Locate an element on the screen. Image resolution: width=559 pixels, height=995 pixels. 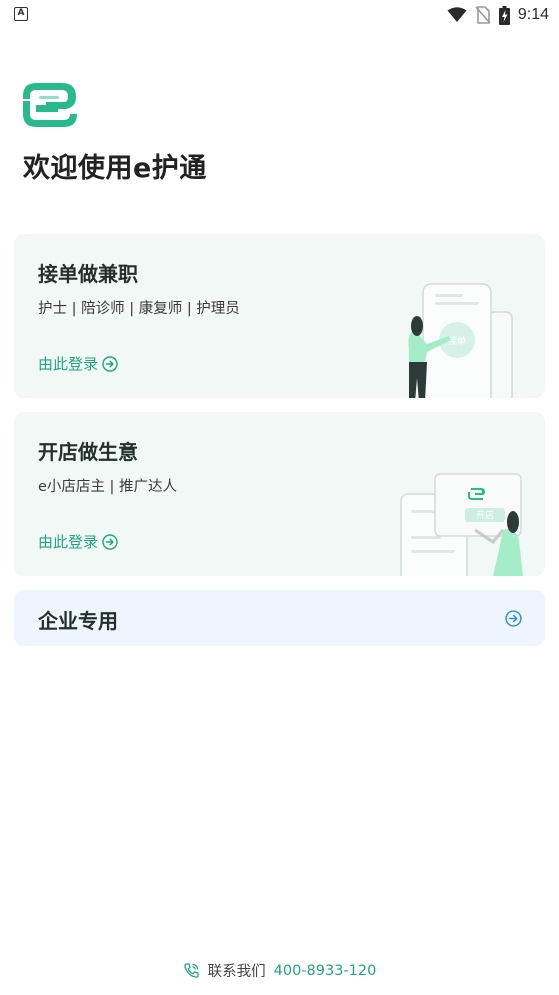
battery-charging-icon is located at coordinates (504, 15).